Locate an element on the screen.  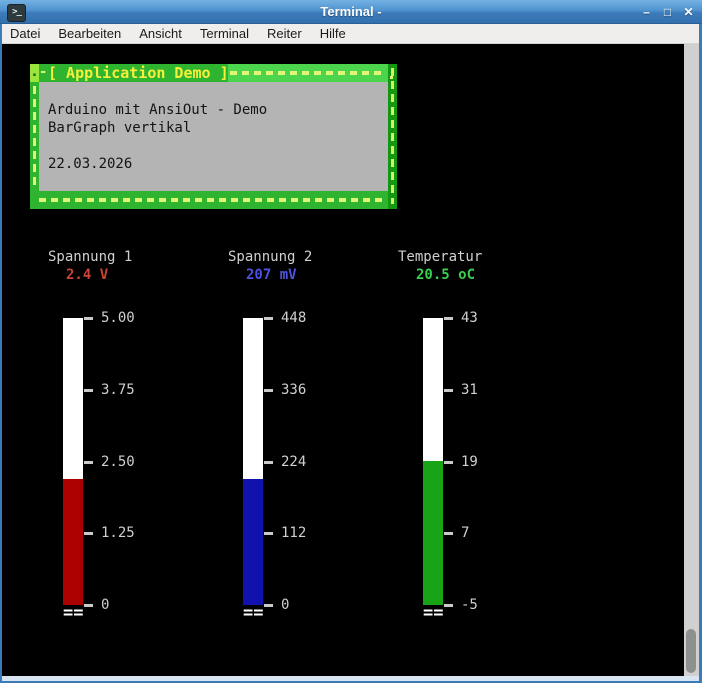
gauge-temperatur: Temperatur 20.5 oC 43 31 19 7 -5 == is located at coordinates (478, 440).